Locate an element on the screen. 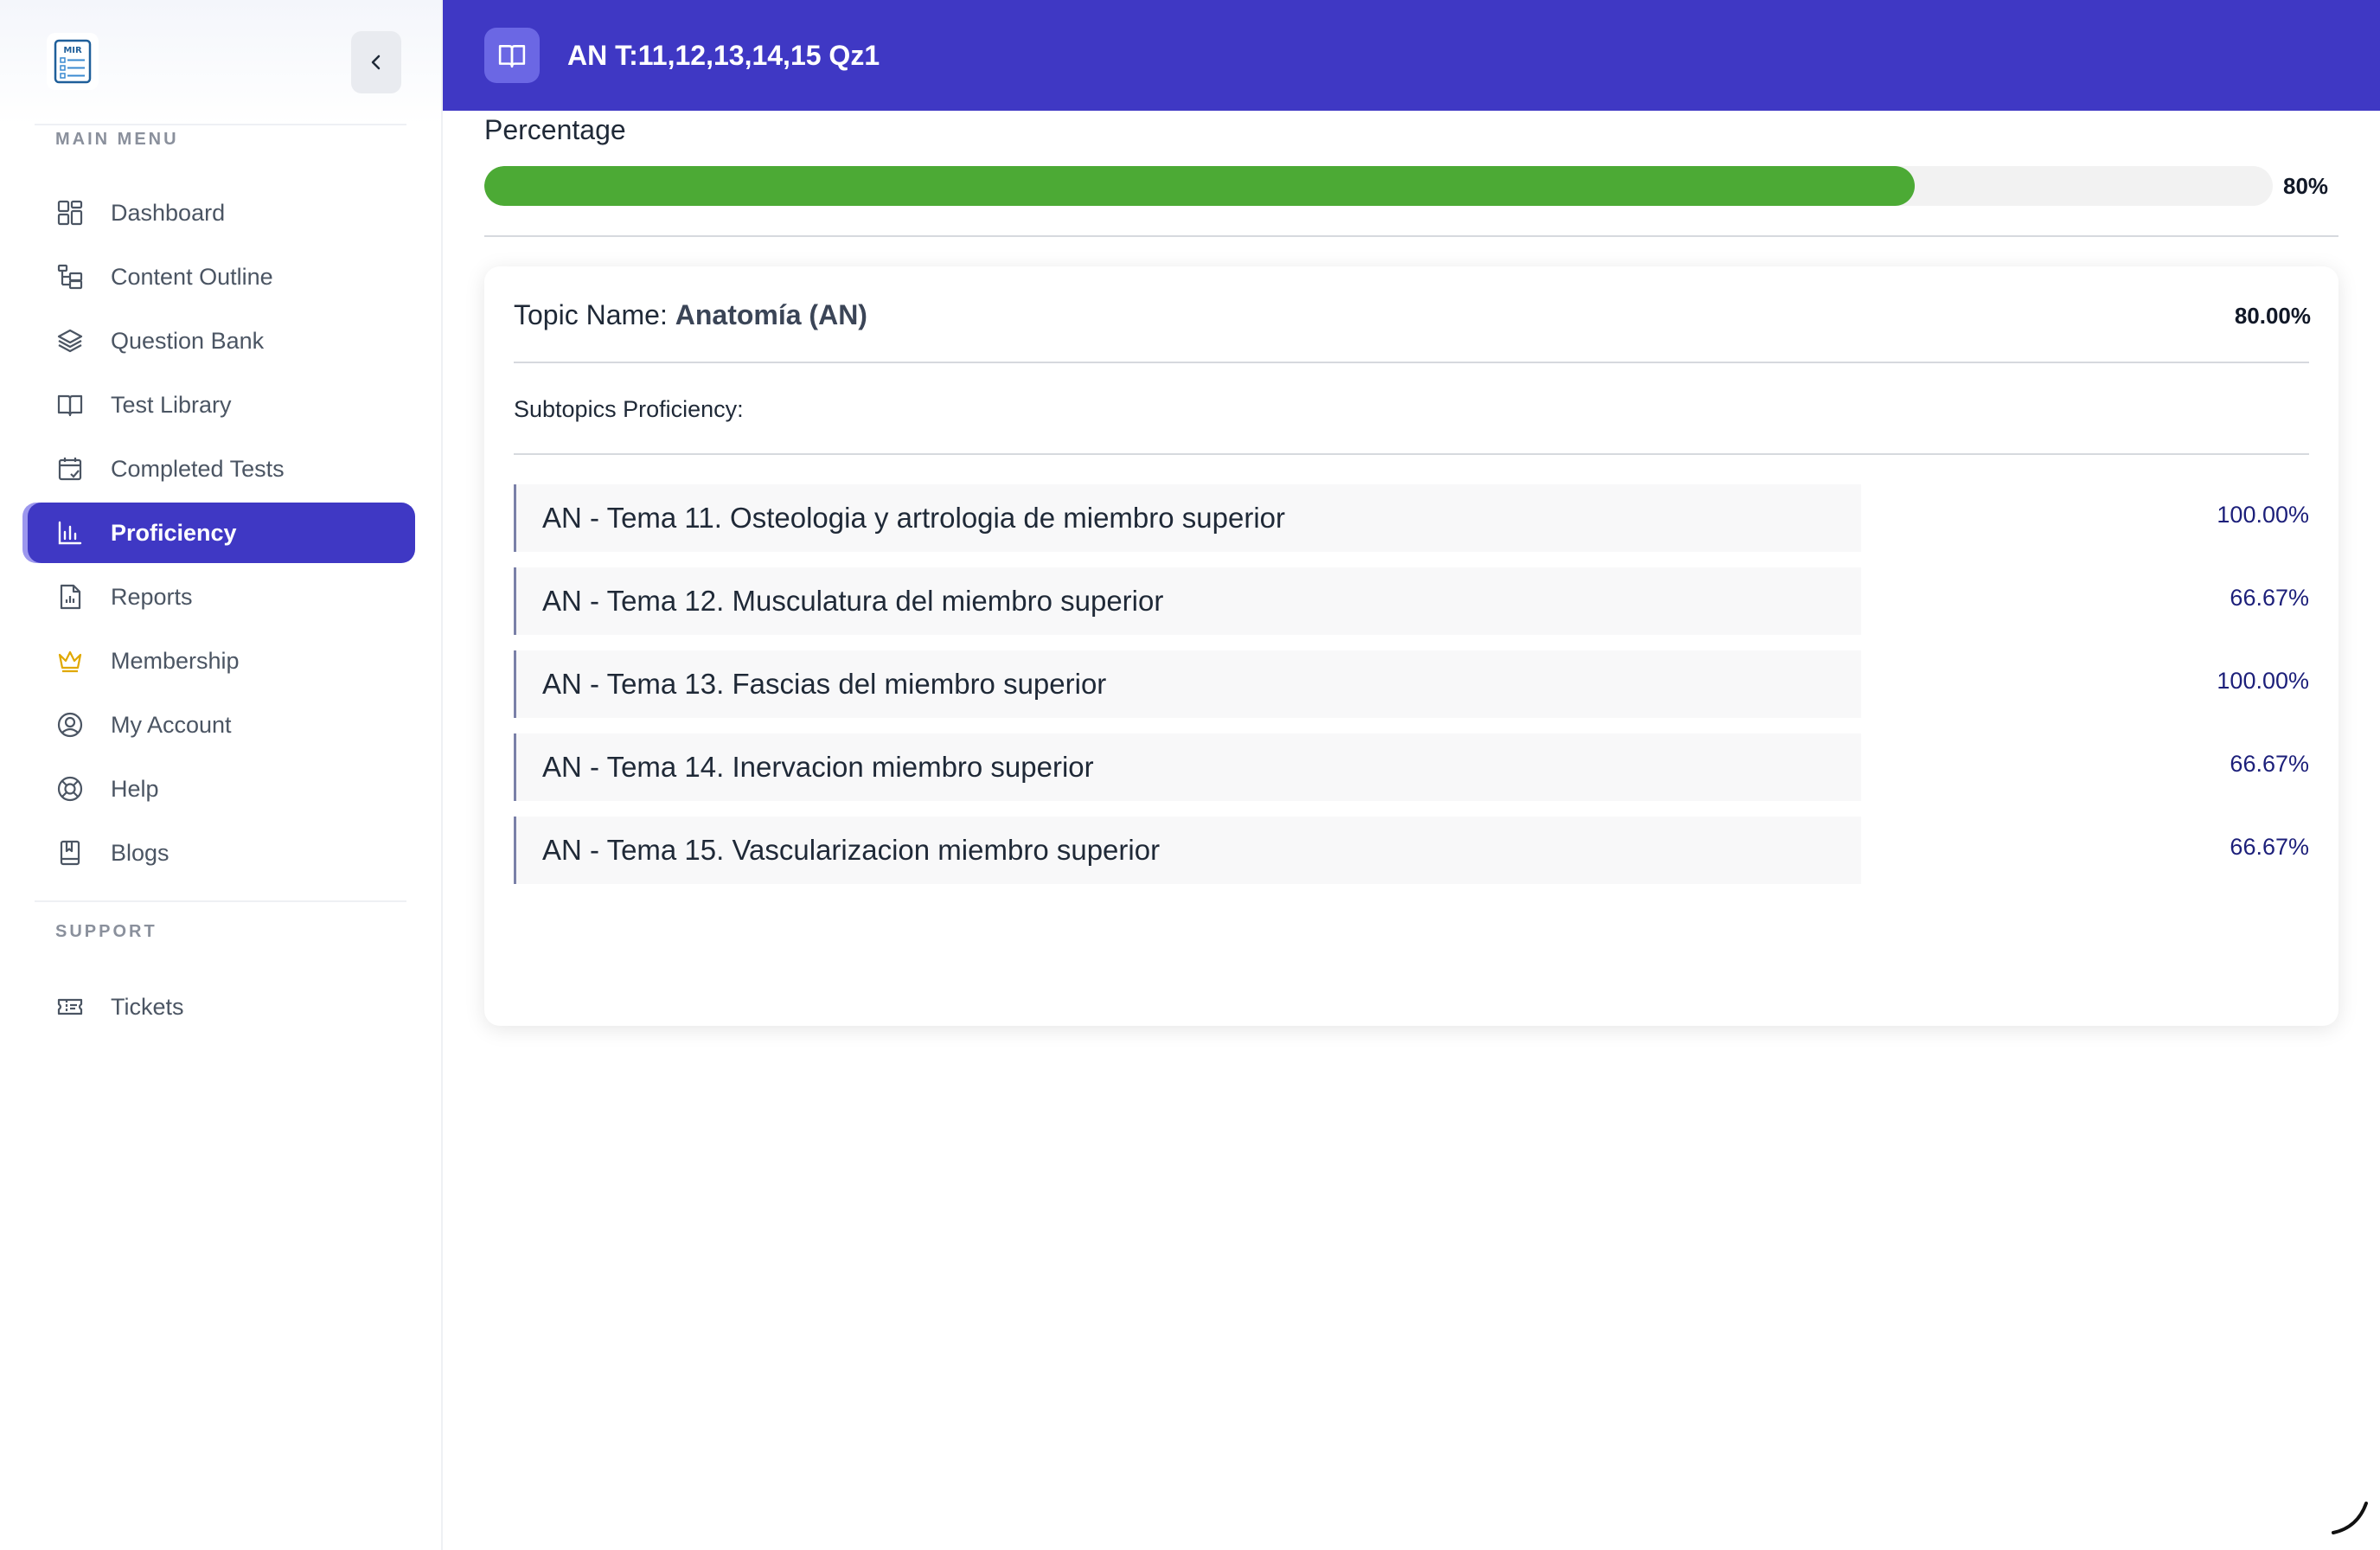  sidebar-item-content-outline: Content Outline is located at coordinates (222, 277).